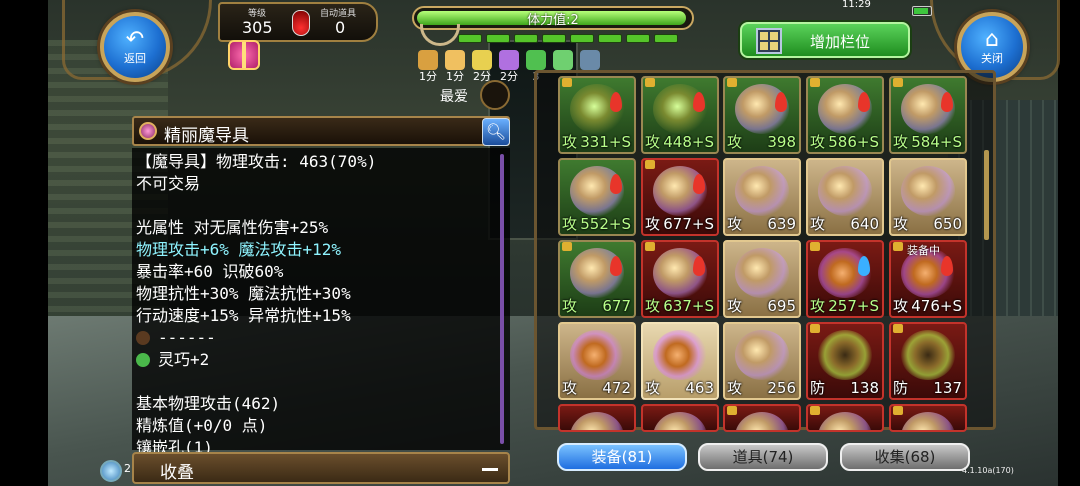 The width and height of the screenshot is (1080, 486). What do you see at coordinates (927, 224) in the screenshot?
I see `item-stat: 攻 650` at bounding box center [927, 224].